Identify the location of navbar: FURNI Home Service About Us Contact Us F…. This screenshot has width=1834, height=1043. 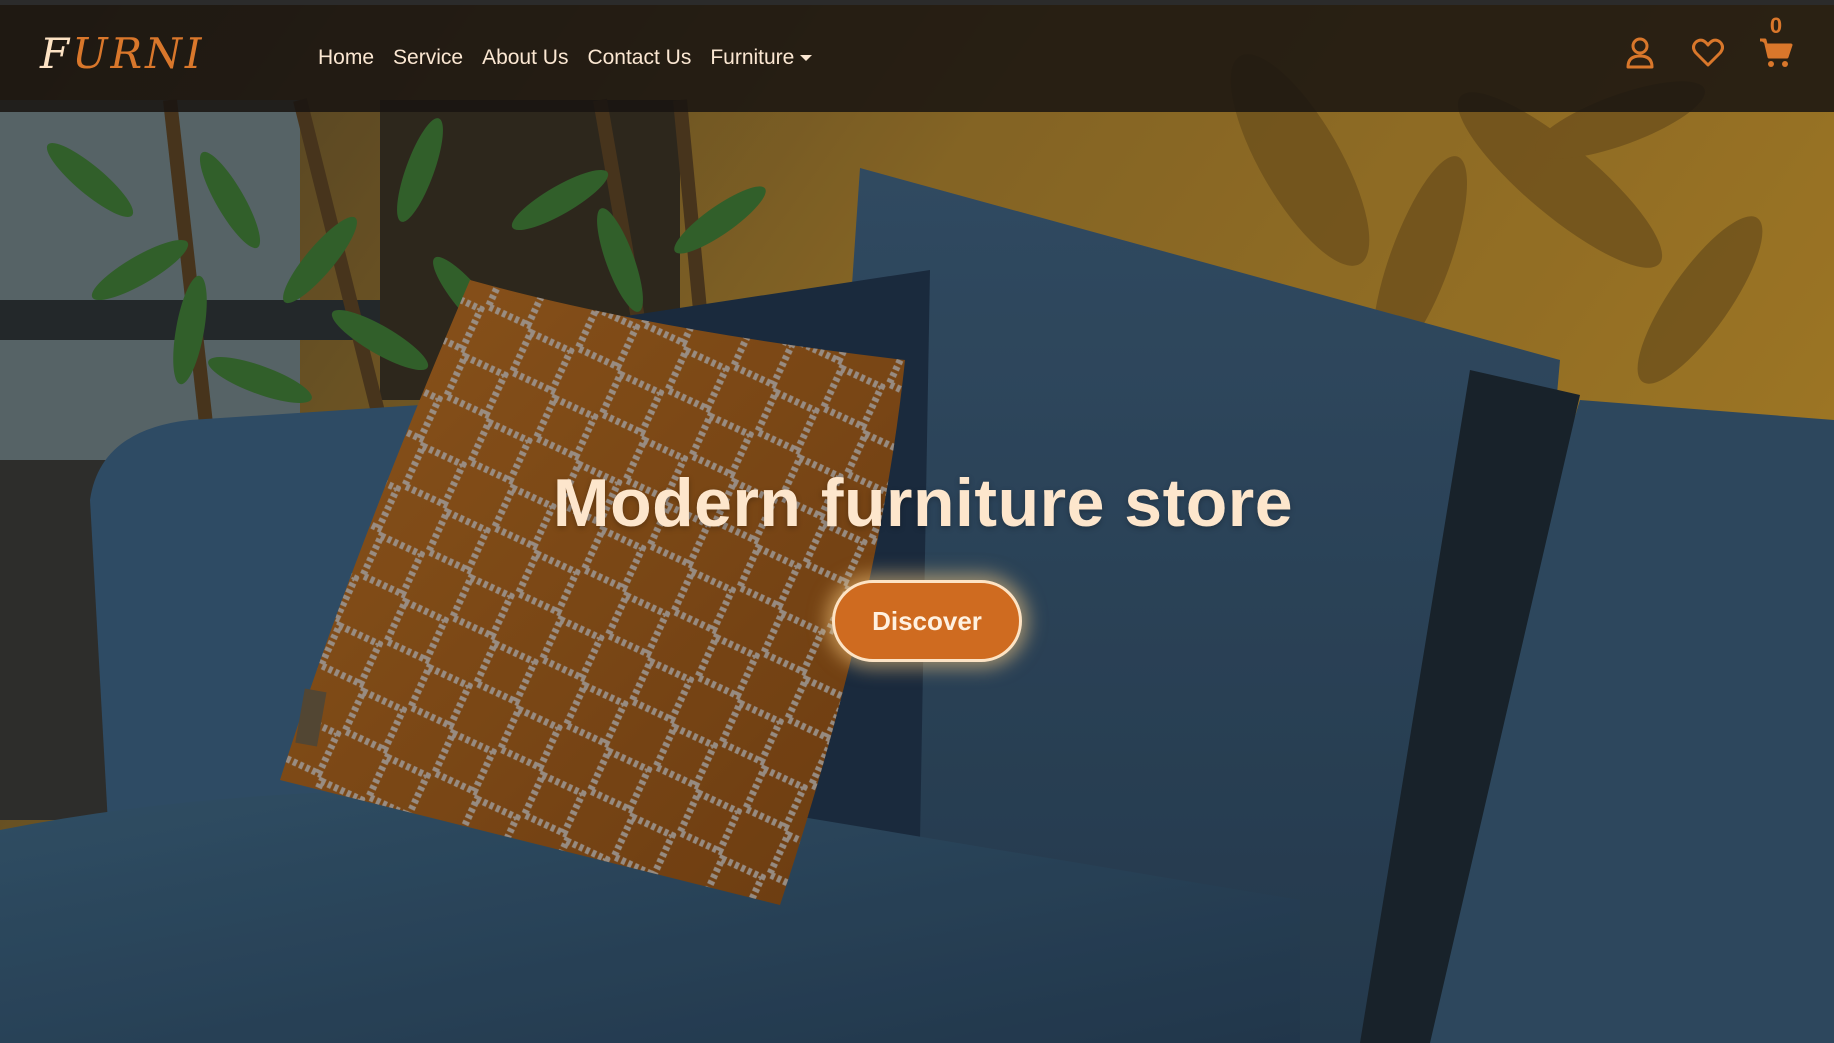
(917, 58).